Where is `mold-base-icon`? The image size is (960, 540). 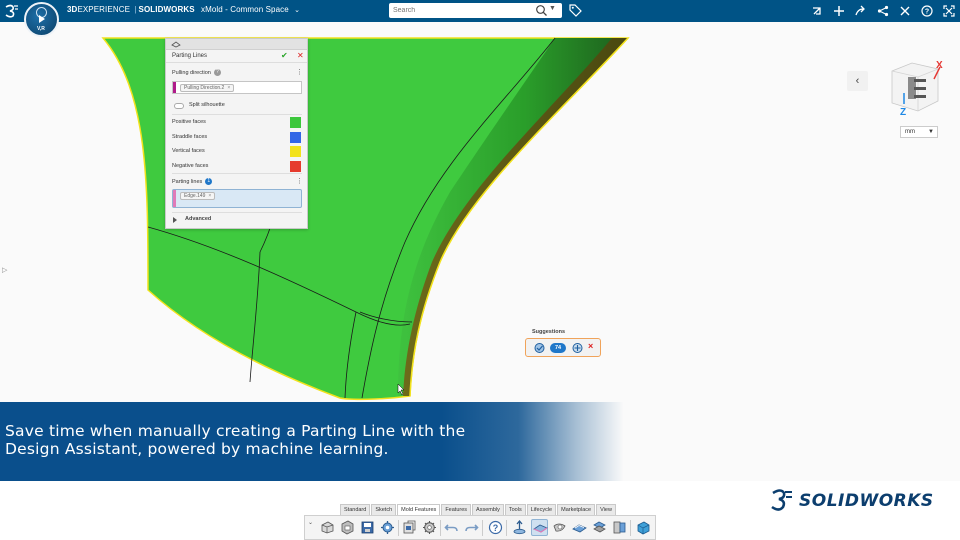 mold-base-icon is located at coordinates (643, 527).